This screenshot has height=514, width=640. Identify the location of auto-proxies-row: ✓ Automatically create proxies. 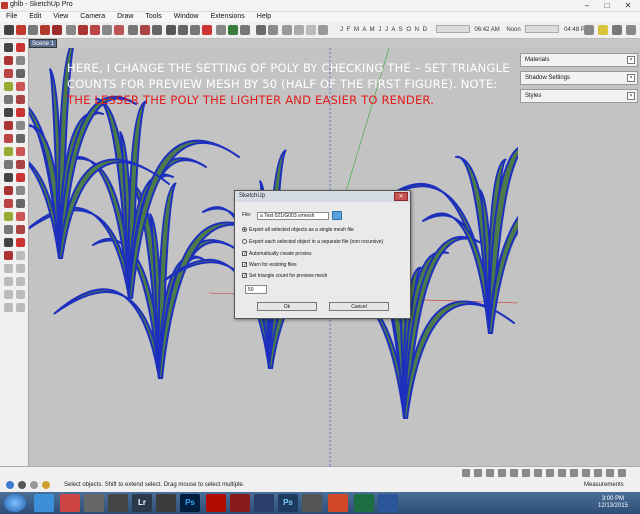
(277, 254).